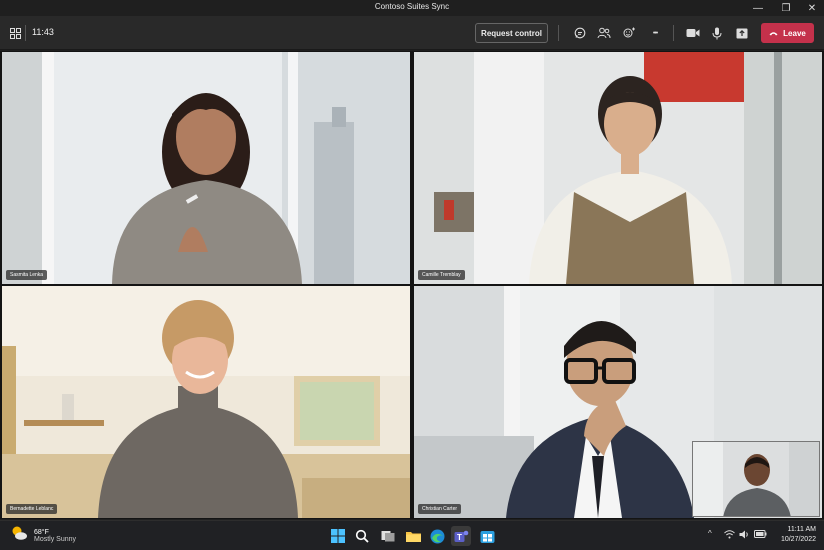 This screenshot has width=824, height=550. I want to click on battery-icon, so click(760, 535).